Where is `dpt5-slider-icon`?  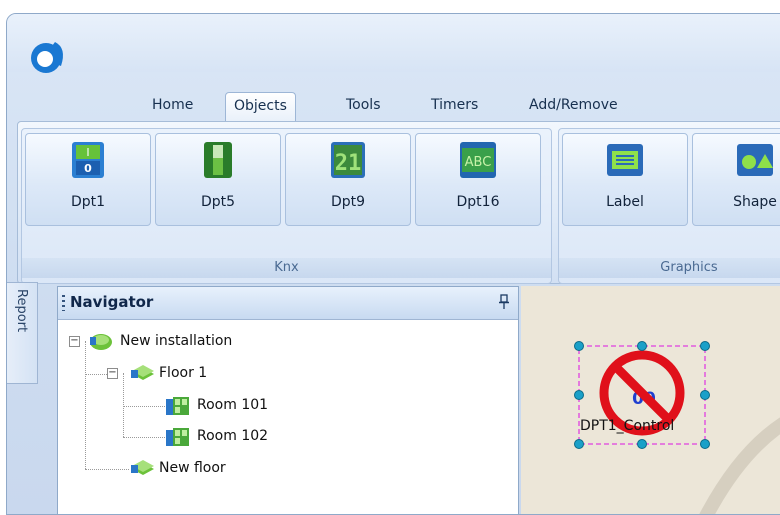 dpt5-slider-icon is located at coordinates (218, 160).